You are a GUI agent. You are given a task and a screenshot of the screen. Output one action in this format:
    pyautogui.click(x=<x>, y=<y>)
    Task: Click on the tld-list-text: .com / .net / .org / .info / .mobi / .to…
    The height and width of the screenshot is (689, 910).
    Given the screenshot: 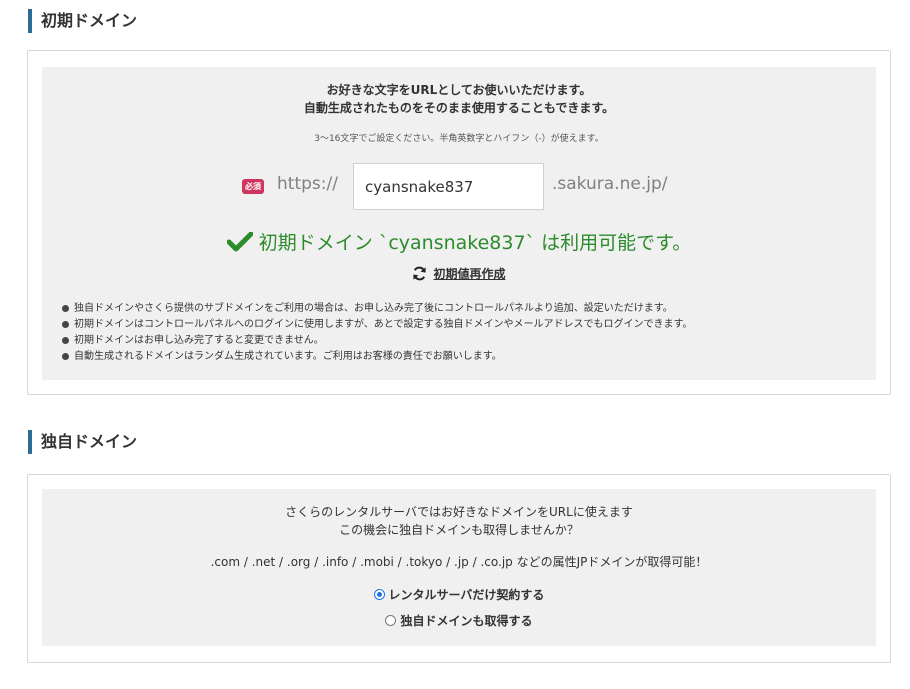 What is the action you would take?
    pyautogui.click(x=459, y=562)
    